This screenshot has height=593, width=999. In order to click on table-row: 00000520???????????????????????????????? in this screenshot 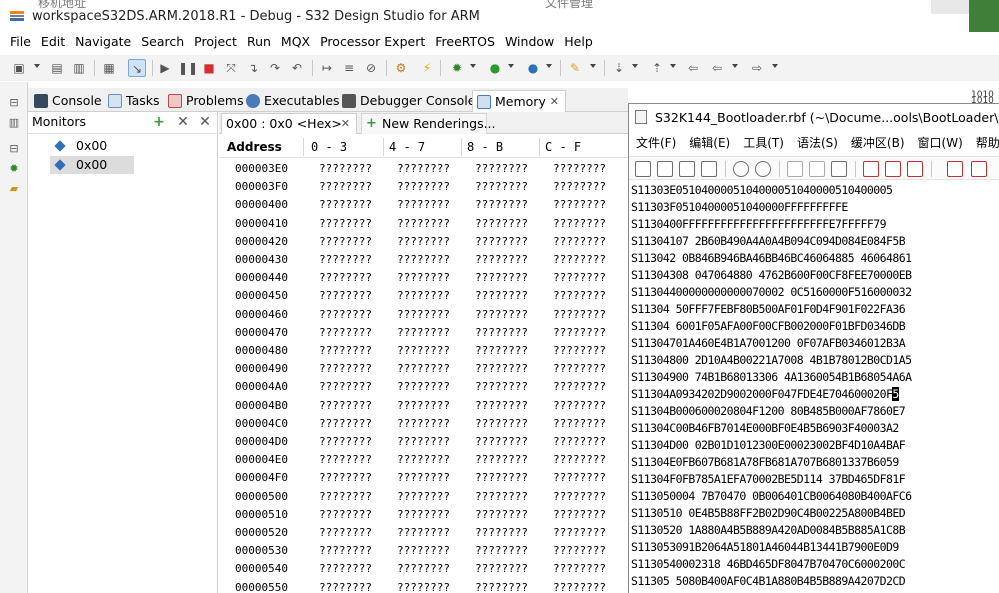, I will do `click(425, 533)`.